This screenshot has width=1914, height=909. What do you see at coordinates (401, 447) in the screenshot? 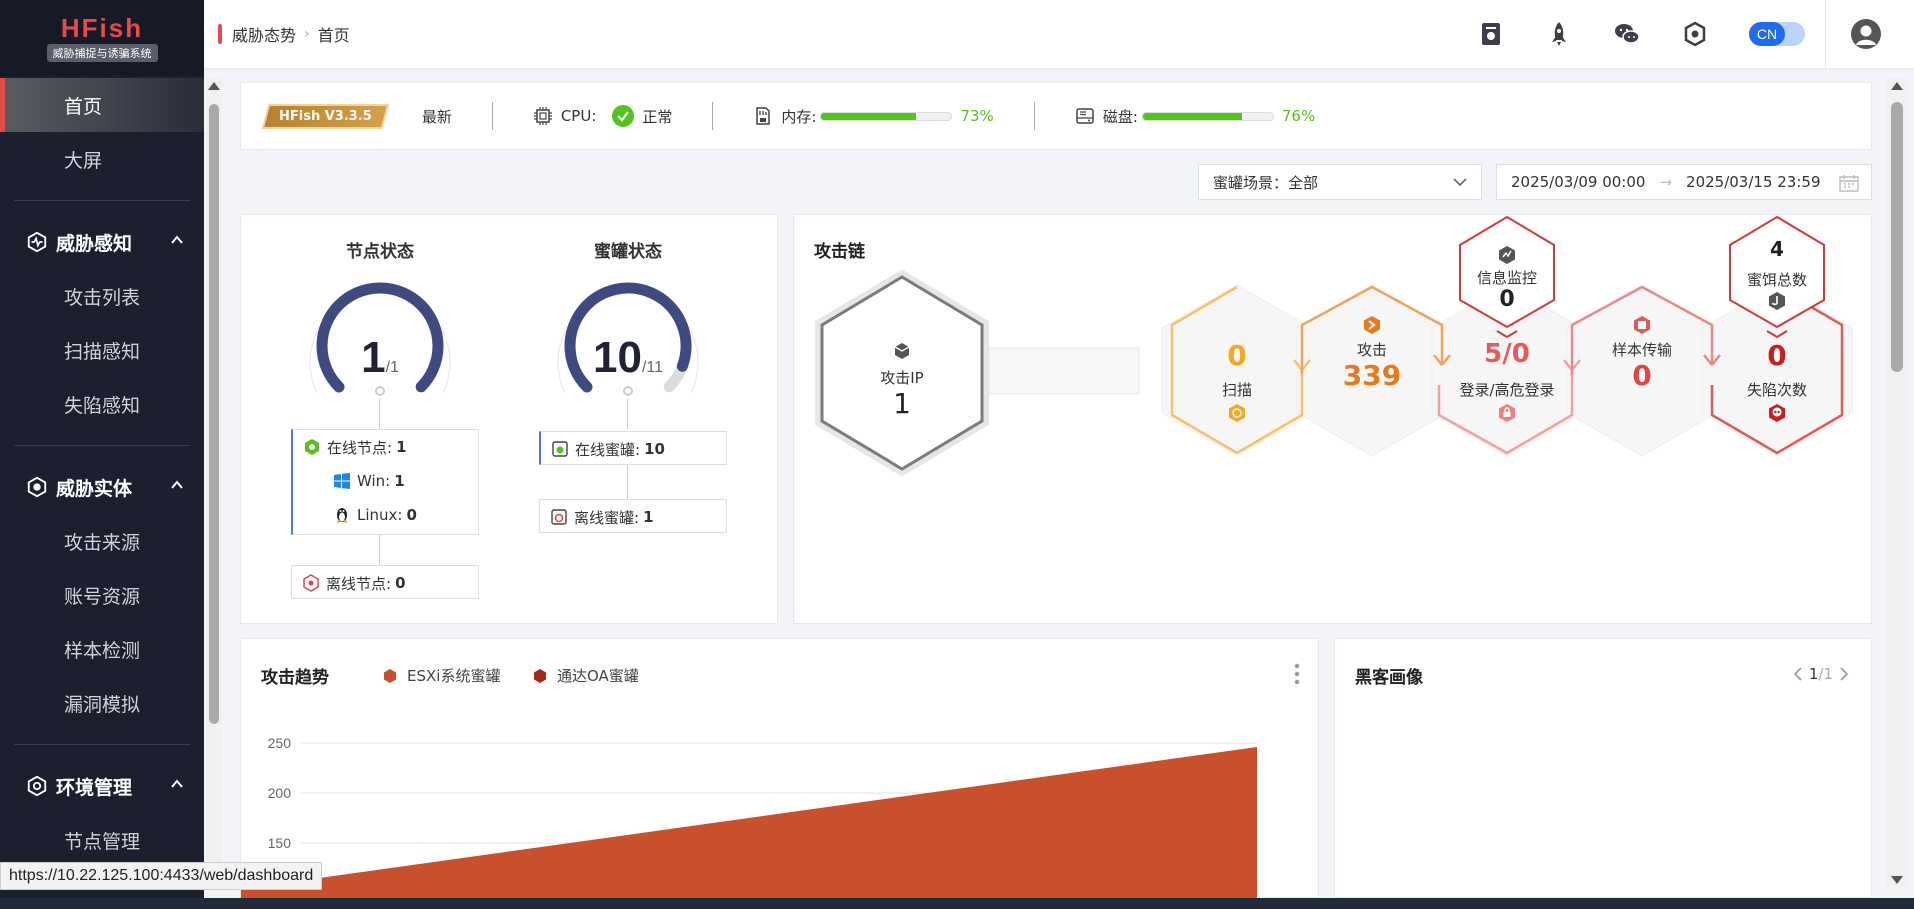
I see `online-nodes-value: 1` at bounding box center [401, 447].